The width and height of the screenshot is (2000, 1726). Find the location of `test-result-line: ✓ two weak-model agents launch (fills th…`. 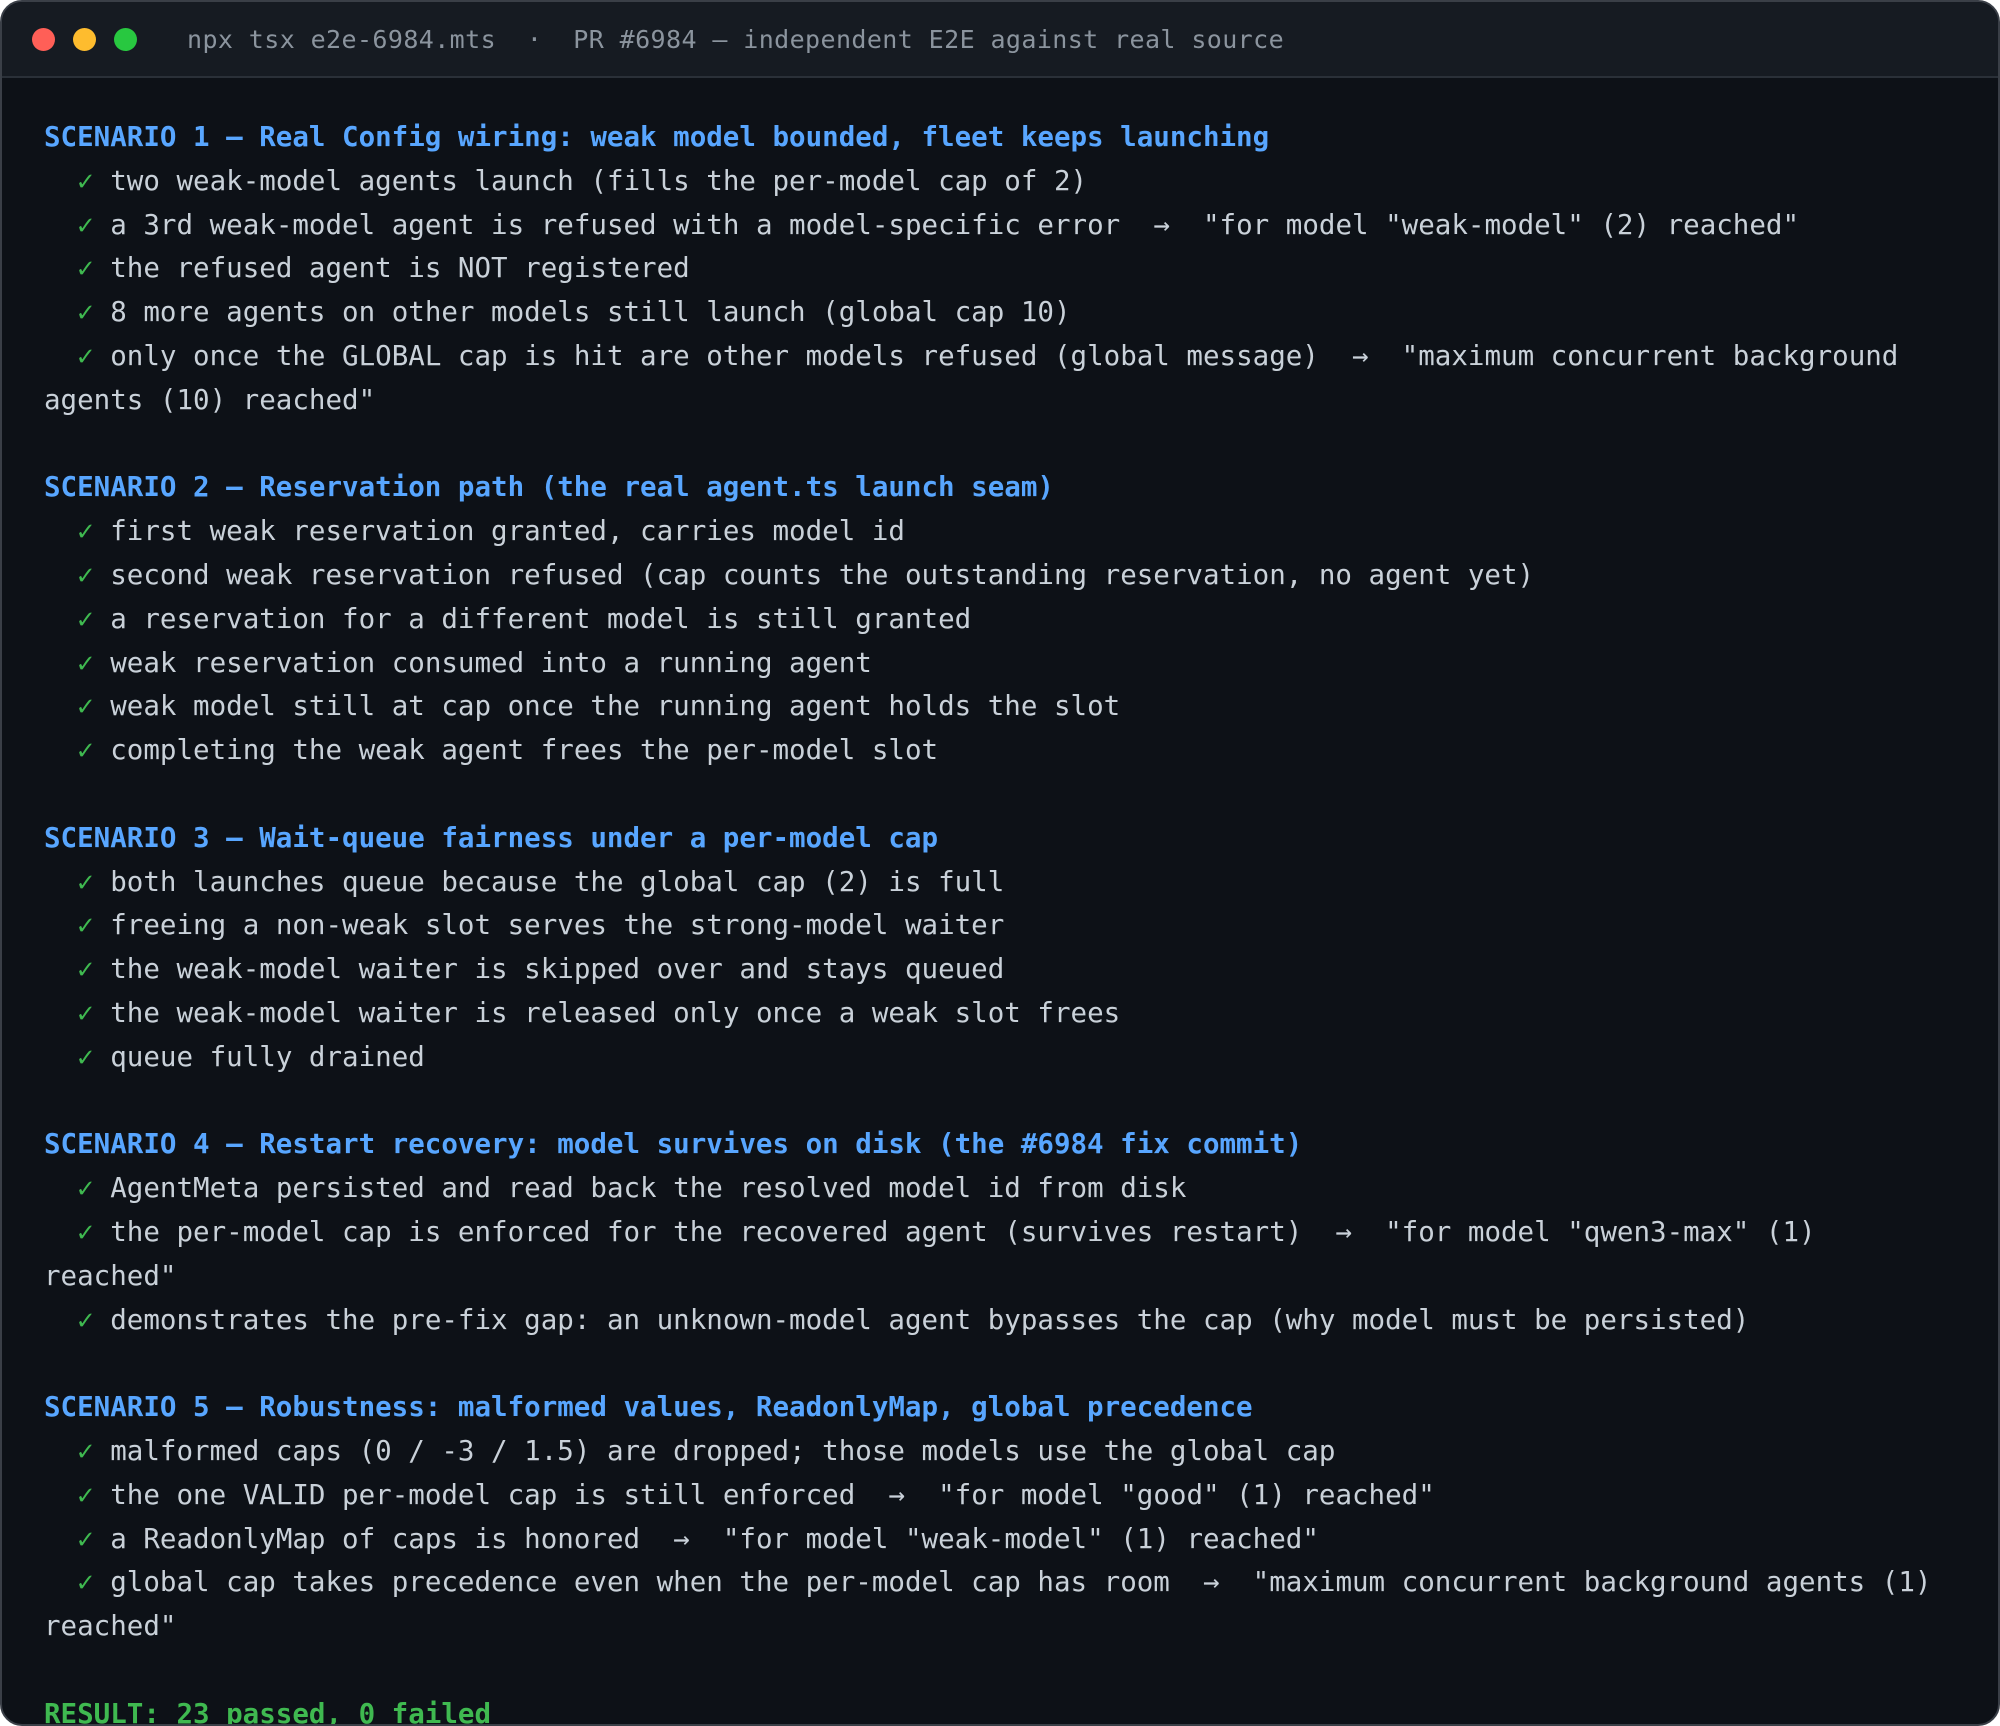

test-result-line: ✓ two weak-model agents launch (fills th… is located at coordinates (1000, 182).